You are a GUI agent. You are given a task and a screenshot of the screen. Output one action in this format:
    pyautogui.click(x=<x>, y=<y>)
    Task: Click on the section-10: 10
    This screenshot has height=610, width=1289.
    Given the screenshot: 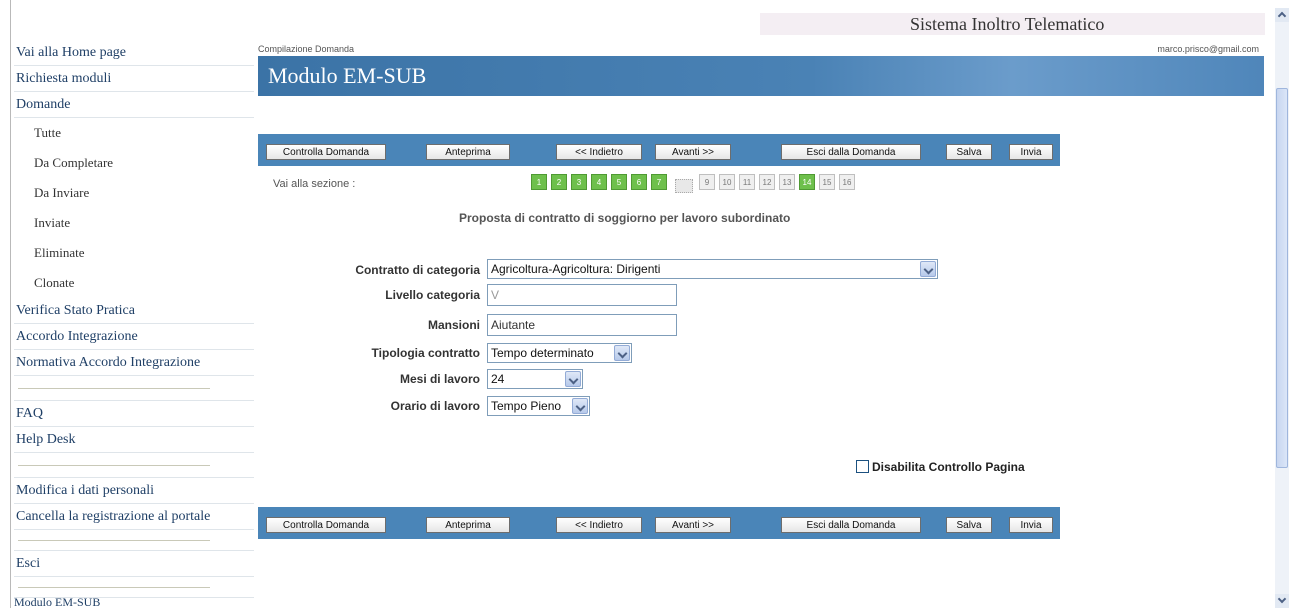 What is the action you would take?
    pyautogui.click(x=727, y=182)
    